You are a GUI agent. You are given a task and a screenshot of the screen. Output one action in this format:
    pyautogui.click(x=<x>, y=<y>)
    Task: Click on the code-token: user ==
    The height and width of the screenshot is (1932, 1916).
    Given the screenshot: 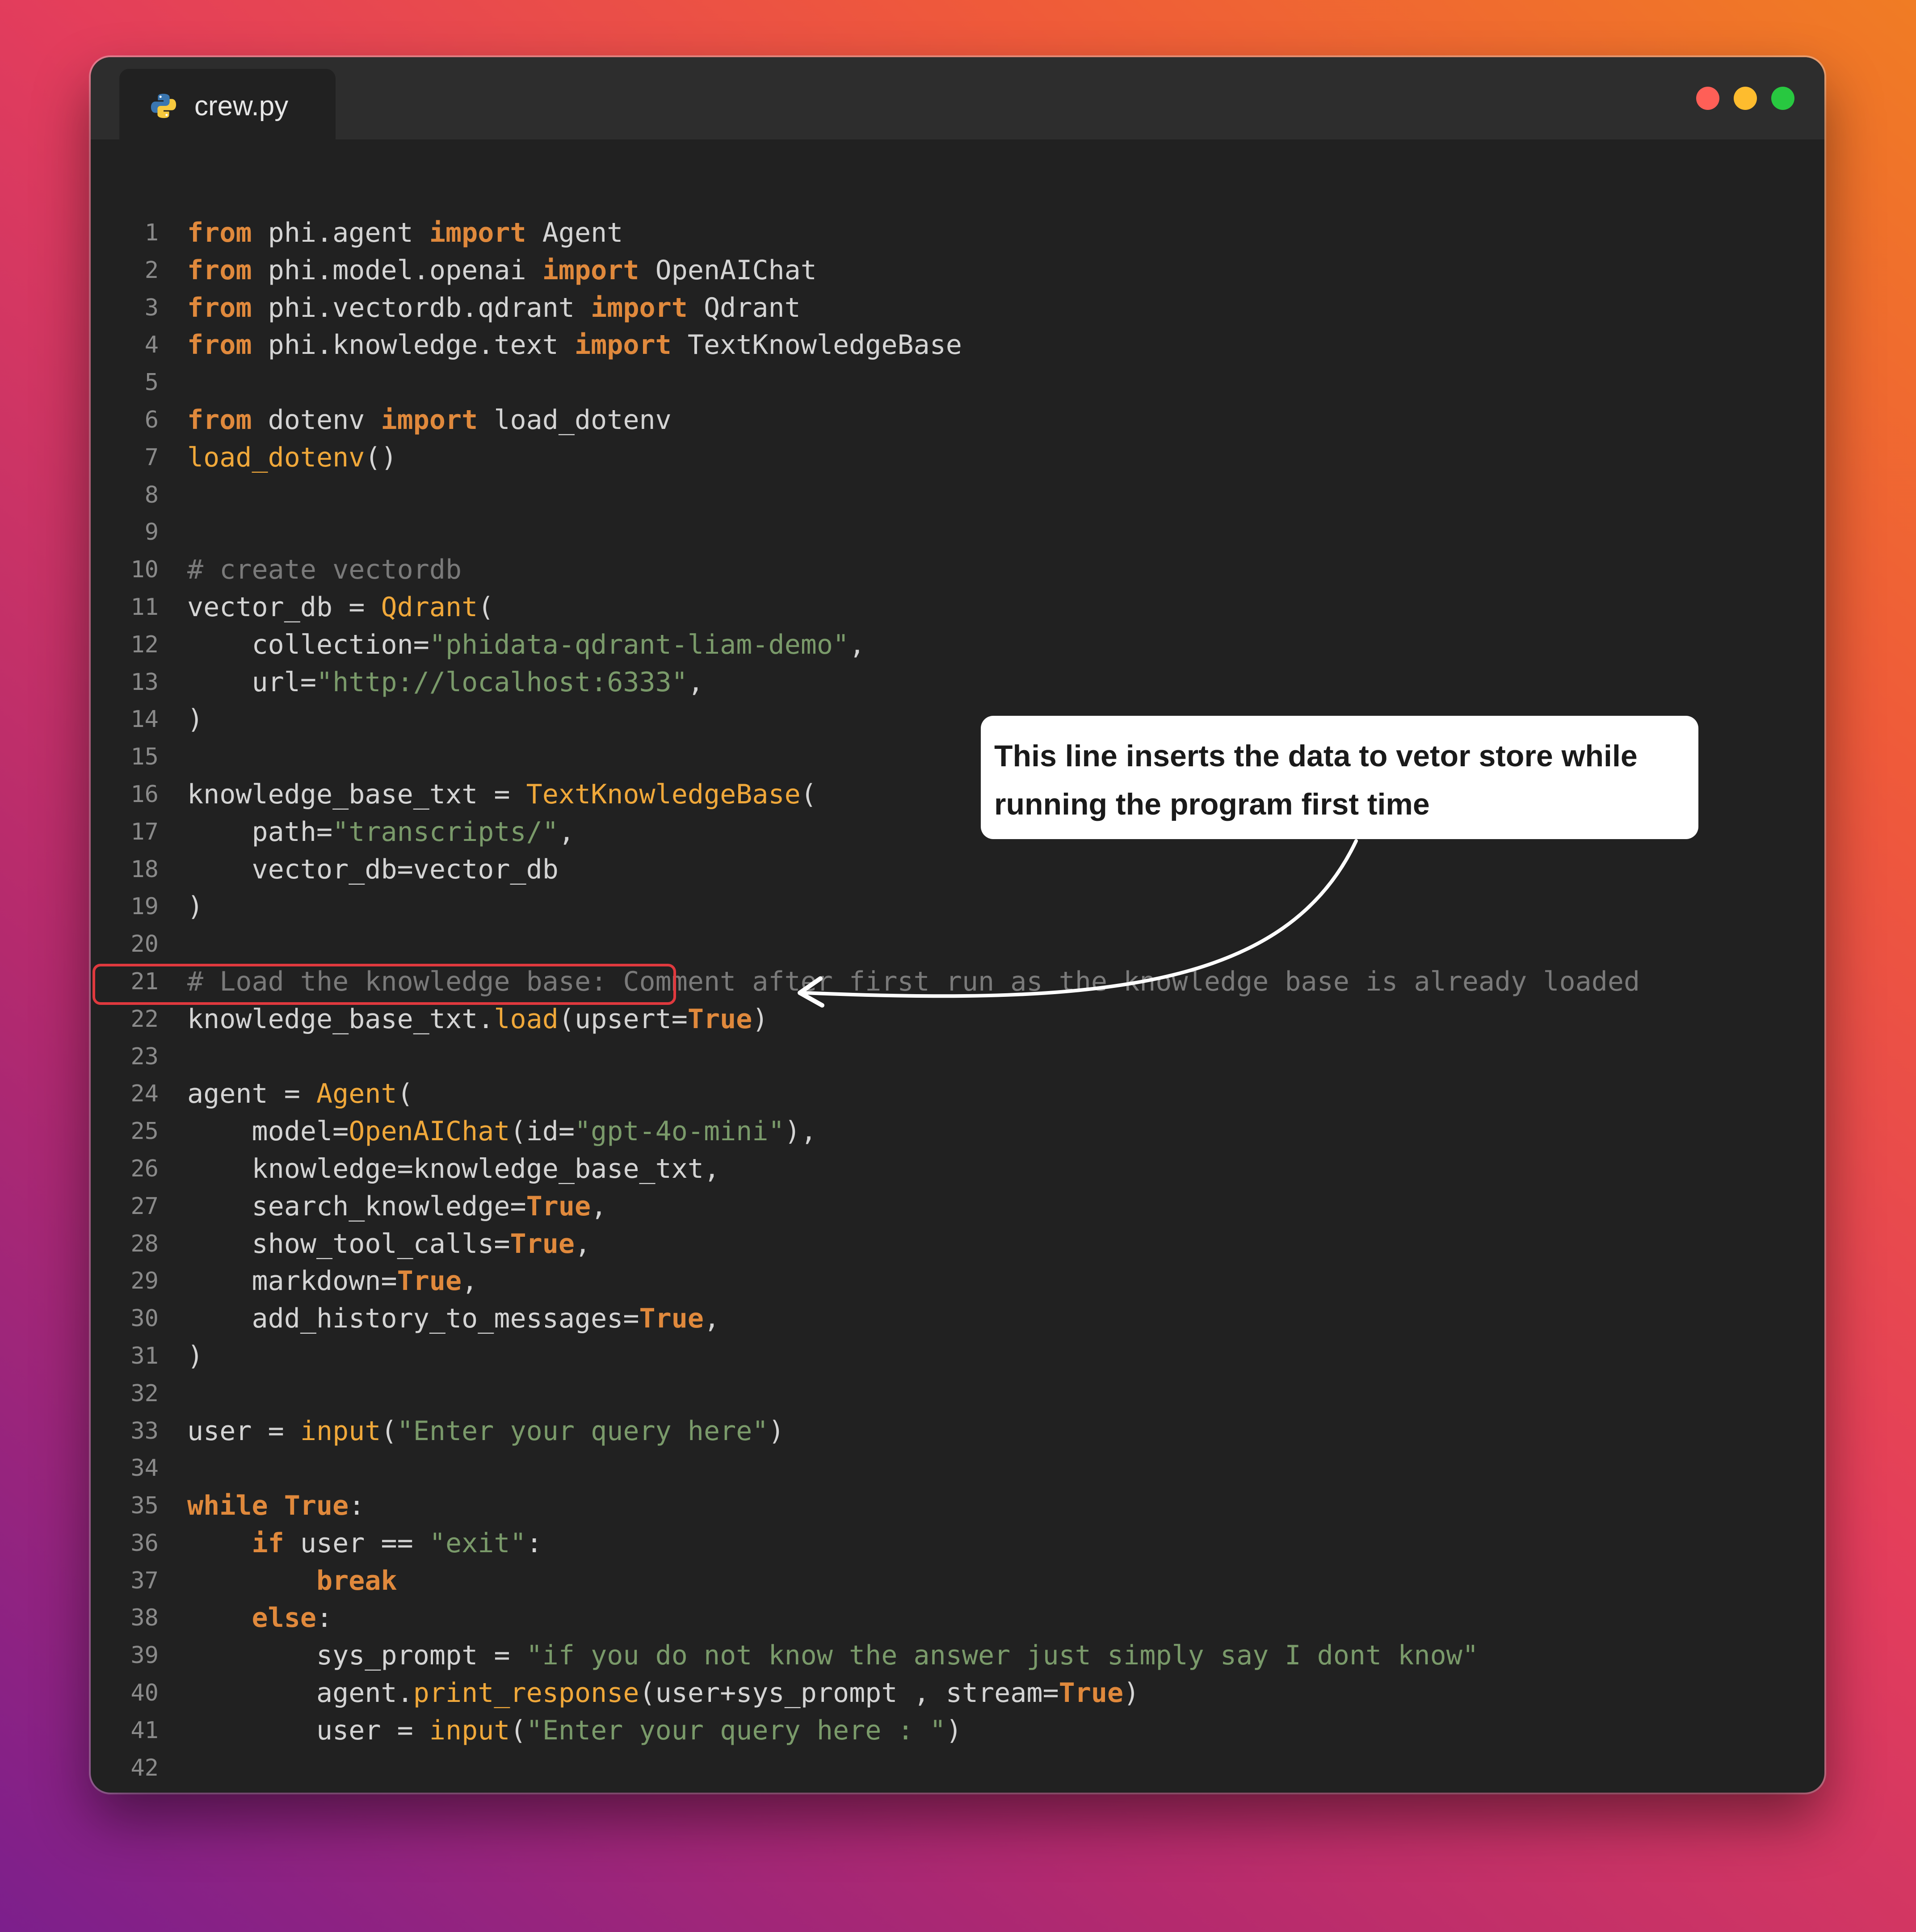 What is the action you would take?
    pyautogui.click(x=356, y=1543)
    